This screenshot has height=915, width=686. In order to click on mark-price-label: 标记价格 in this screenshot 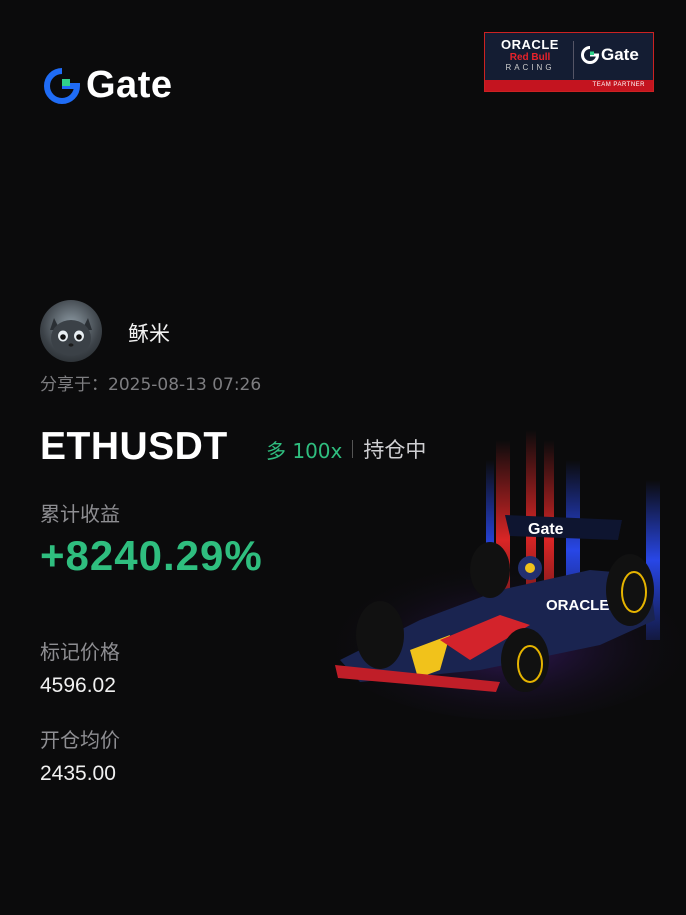, I will do `click(80, 652)`.